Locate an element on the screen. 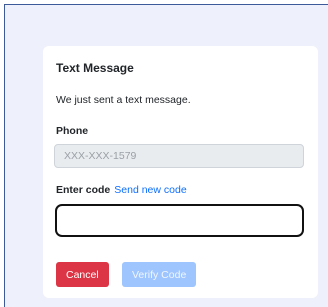 This screenshot has height=307, width=328. code-label: Enter code is located at coordinates (83, 190).